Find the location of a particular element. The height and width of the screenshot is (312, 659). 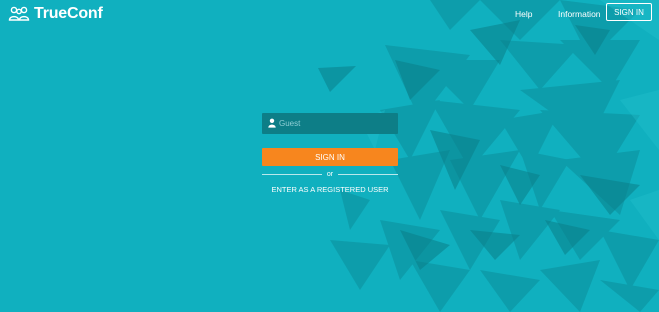

login-form: SIGN IN or ENTER AS A REGISTERED USER is located at coordinates (330, 153).